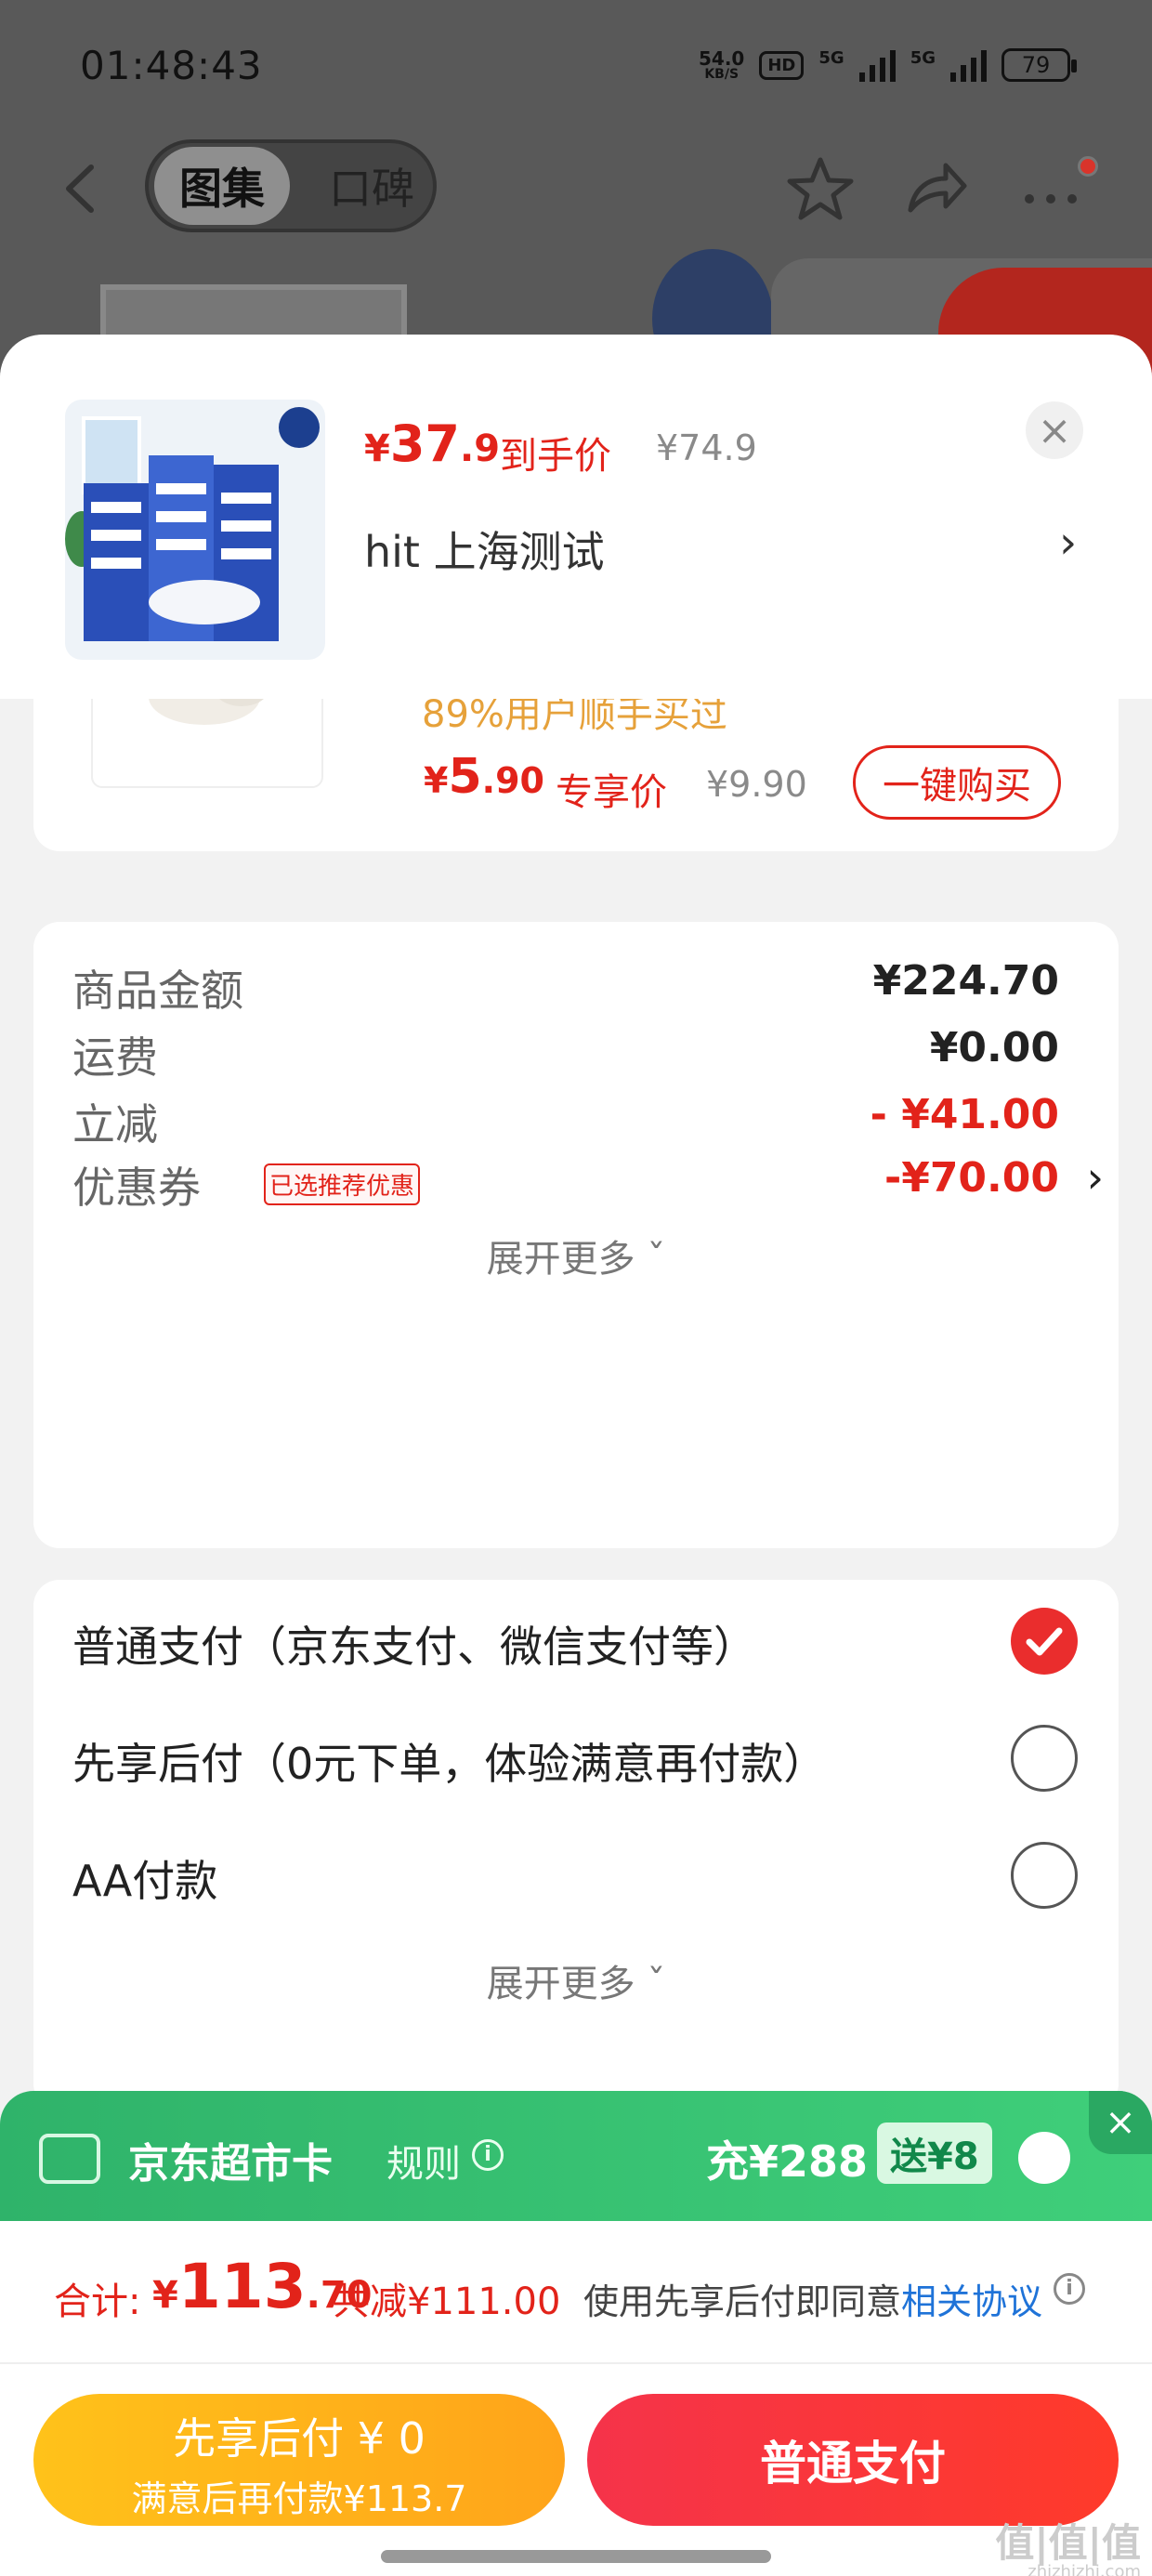  What do you see at coordinates (115, 1057) in the screenshot?
I see `shipping-label: 运费` at bounding box center [115, 1057].